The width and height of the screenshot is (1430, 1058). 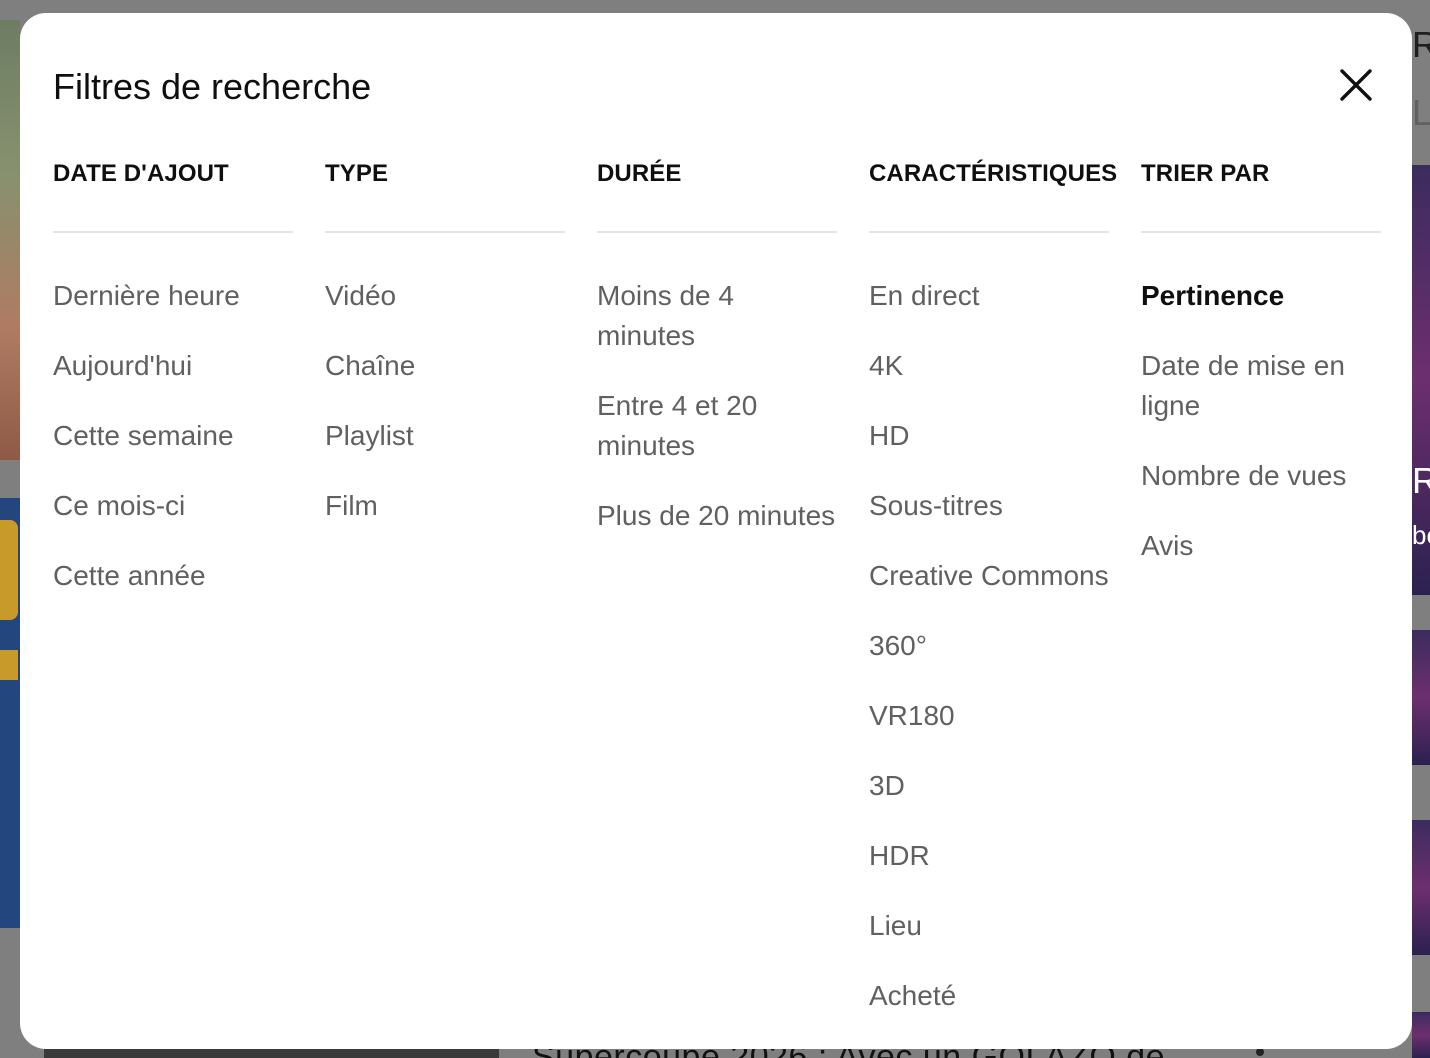 What do you see at coordinates (989, 1006) in the screenshot?
I see `filter-option: Acheté` at bounding box center [989, 1006].